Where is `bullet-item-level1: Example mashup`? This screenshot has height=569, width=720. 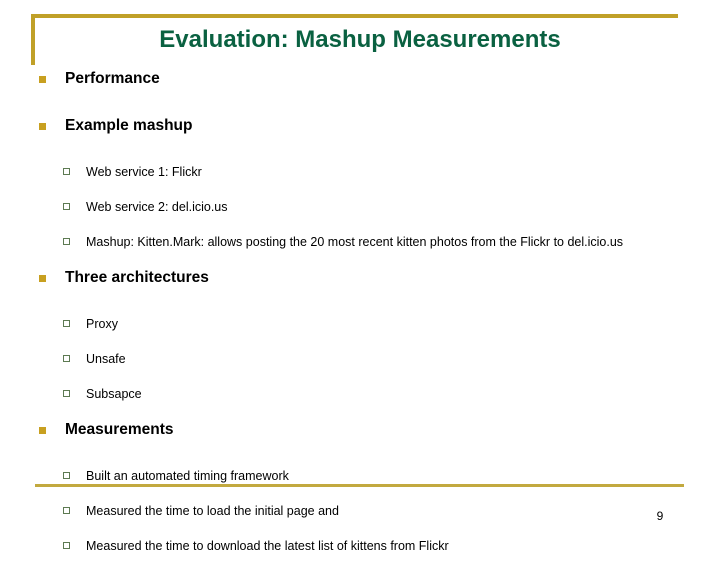
bullet-item-level1: Example mashup is located at coordinates (360, 136).